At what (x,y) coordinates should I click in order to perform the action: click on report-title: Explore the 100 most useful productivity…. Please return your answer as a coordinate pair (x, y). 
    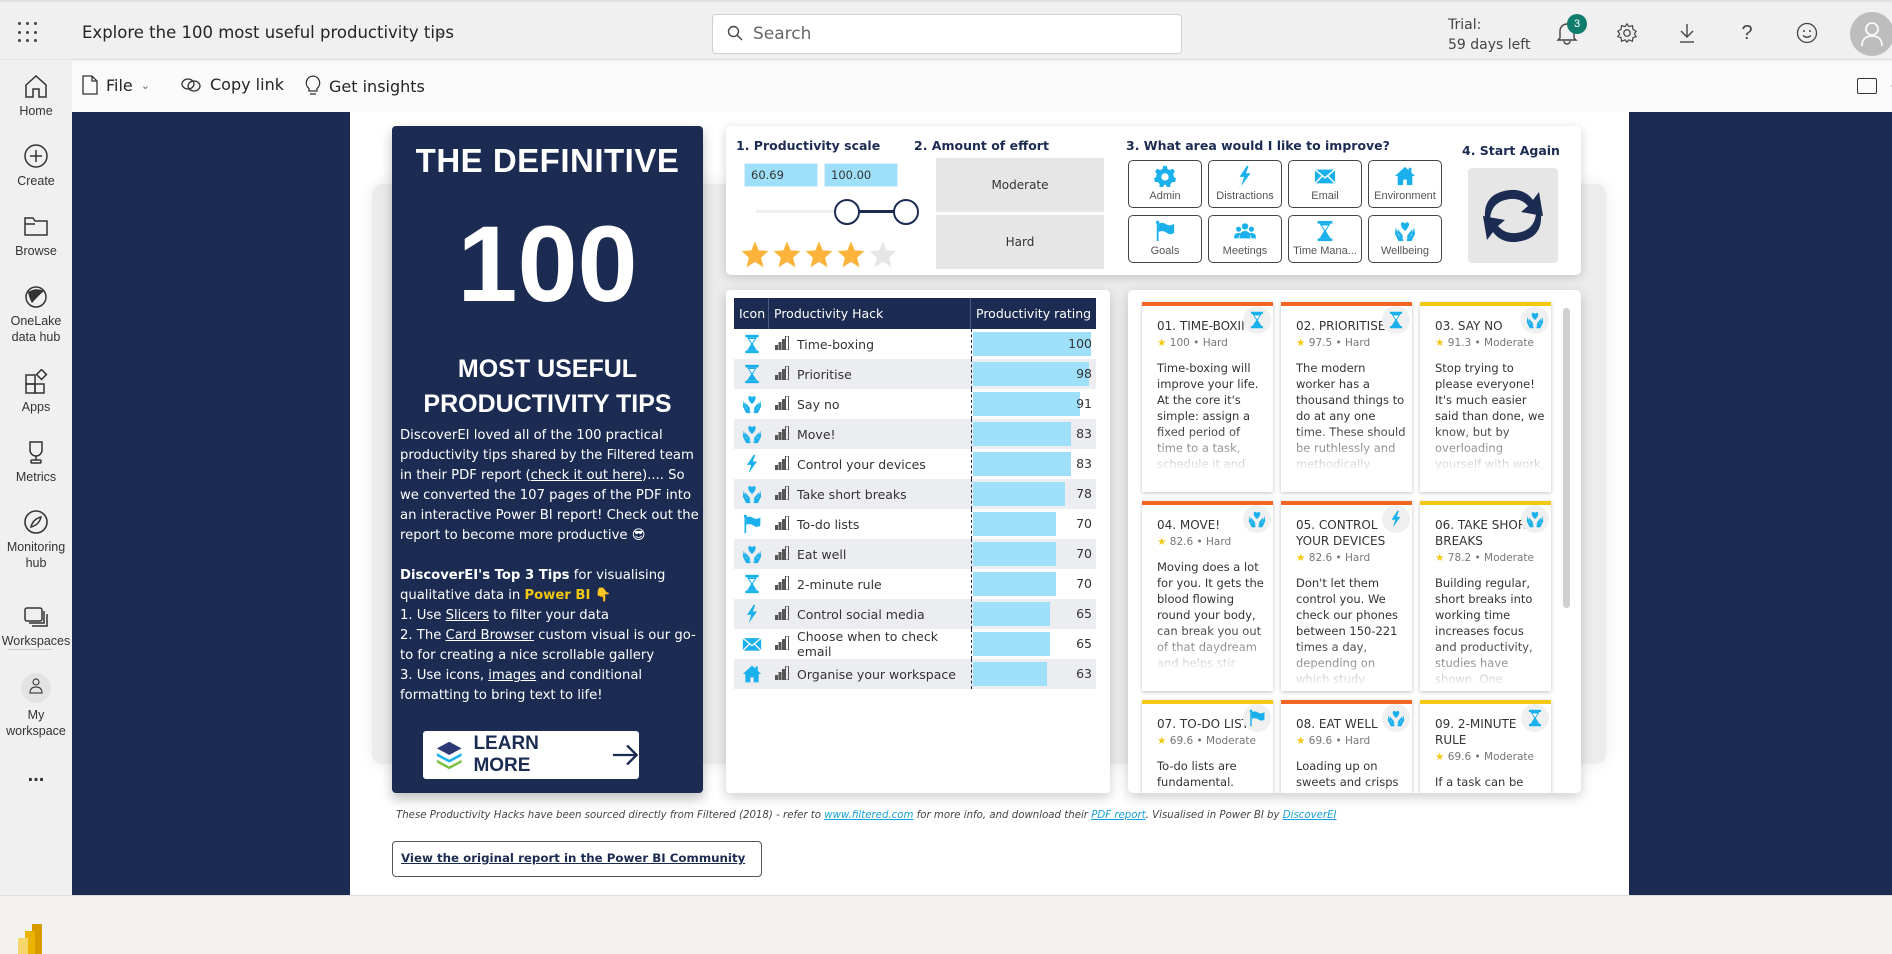
    Looking at the image, I should click on (268, 32).